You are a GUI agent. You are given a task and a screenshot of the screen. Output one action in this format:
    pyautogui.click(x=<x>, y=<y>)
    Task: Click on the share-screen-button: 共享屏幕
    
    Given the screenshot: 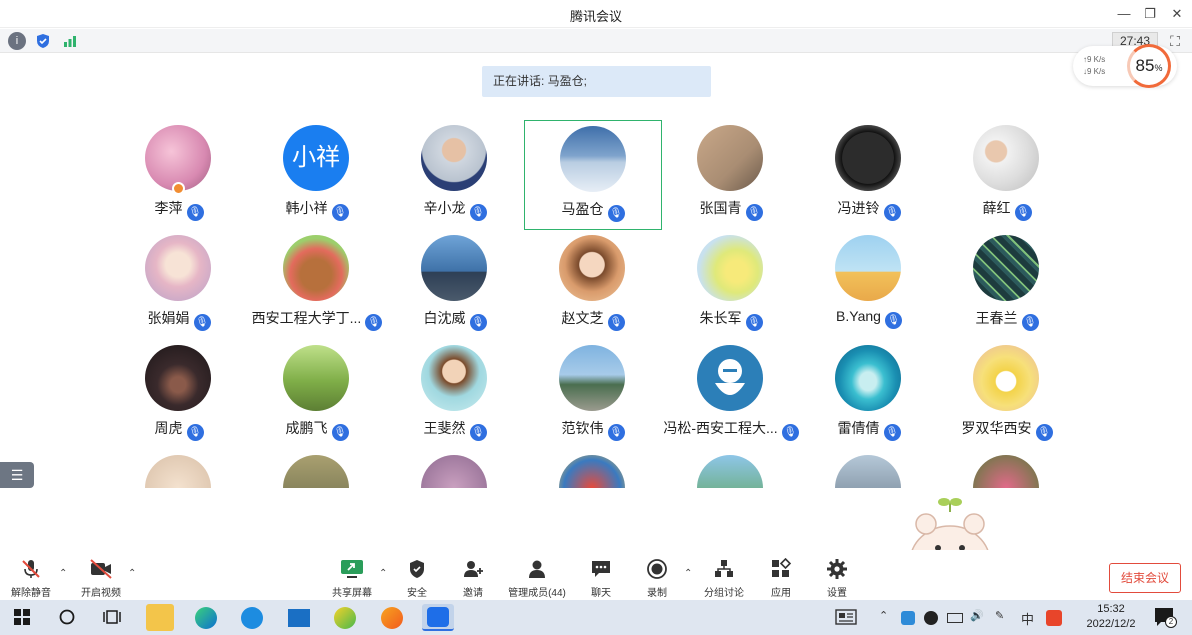 What is the action you would take?
    pyautogui.click(x=352, y=578)
    